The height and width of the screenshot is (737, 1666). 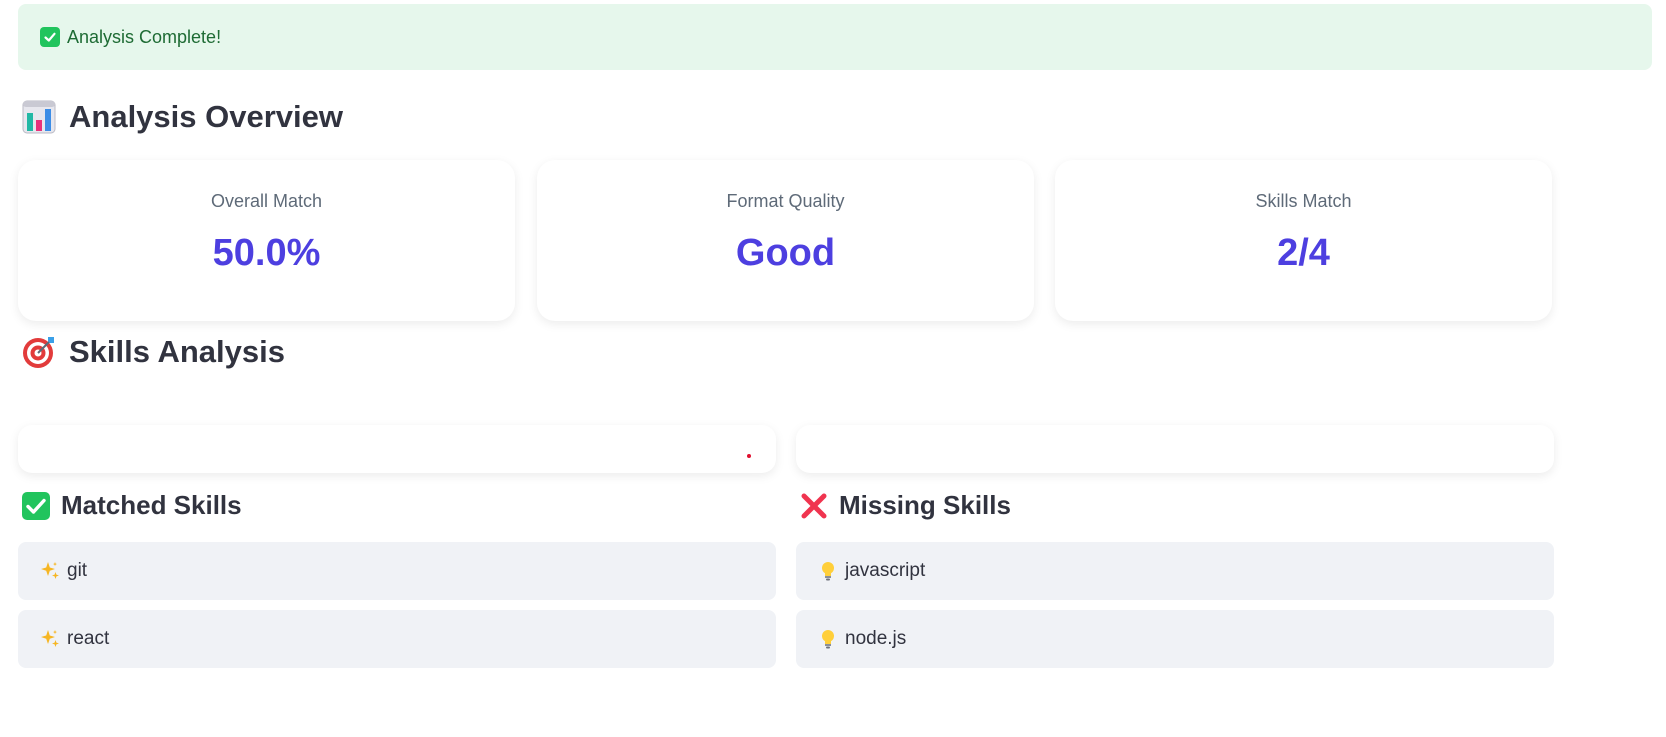 I want to click on skill-name: git, so click(x=77, y=570).